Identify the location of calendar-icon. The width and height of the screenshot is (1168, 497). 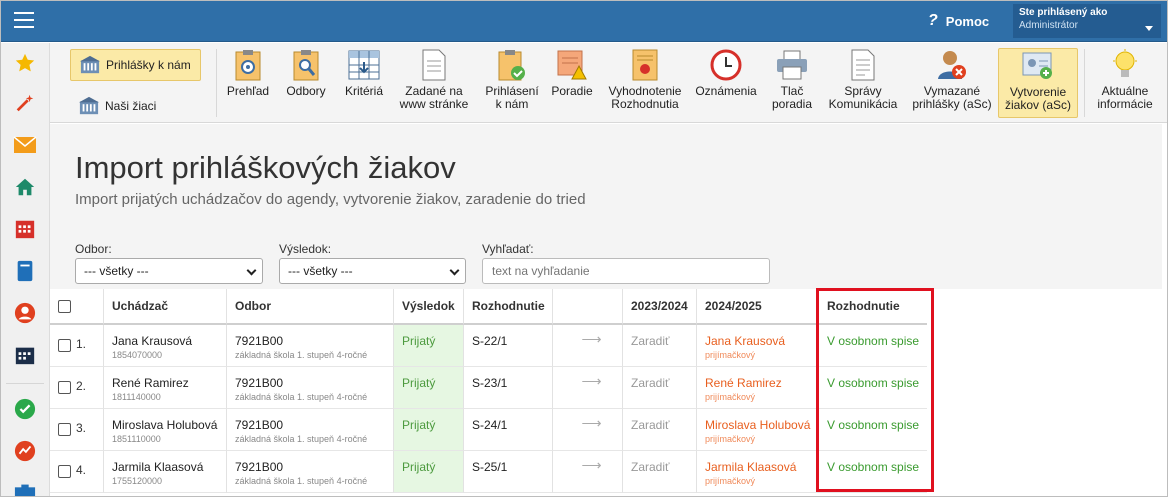
(25, 229).